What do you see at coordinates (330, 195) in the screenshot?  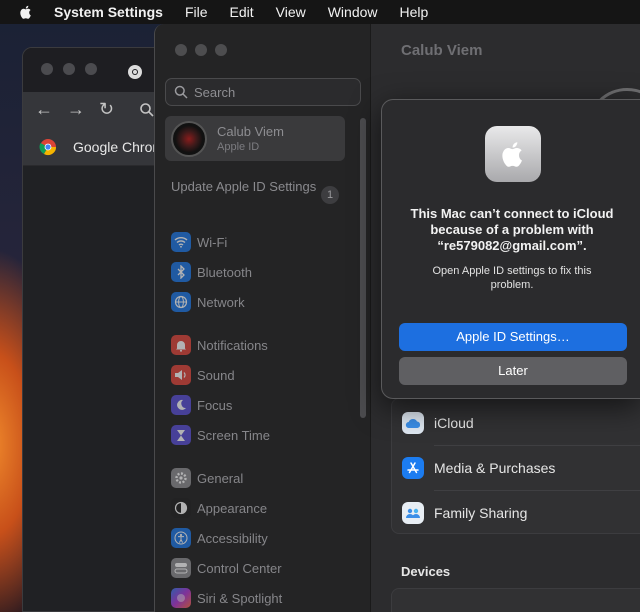 I see `update-count-badge: 1` at bounding box center [330, 195].